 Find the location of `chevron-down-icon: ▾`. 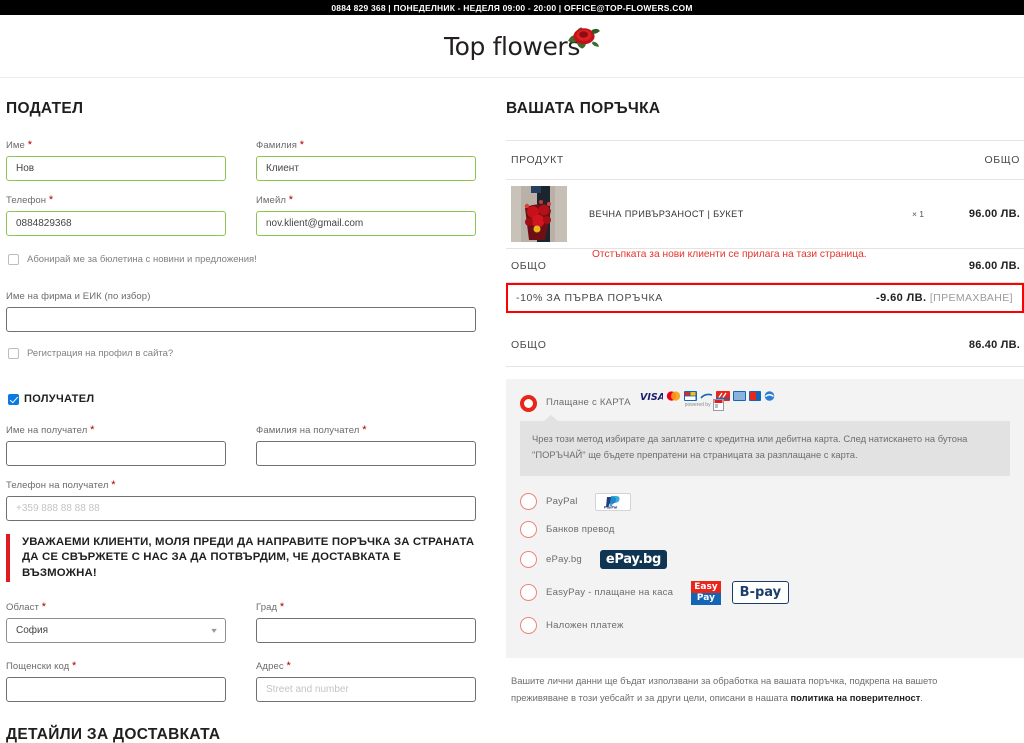

chevron-down-icon: ▾ is located at coordinates (214, 631).